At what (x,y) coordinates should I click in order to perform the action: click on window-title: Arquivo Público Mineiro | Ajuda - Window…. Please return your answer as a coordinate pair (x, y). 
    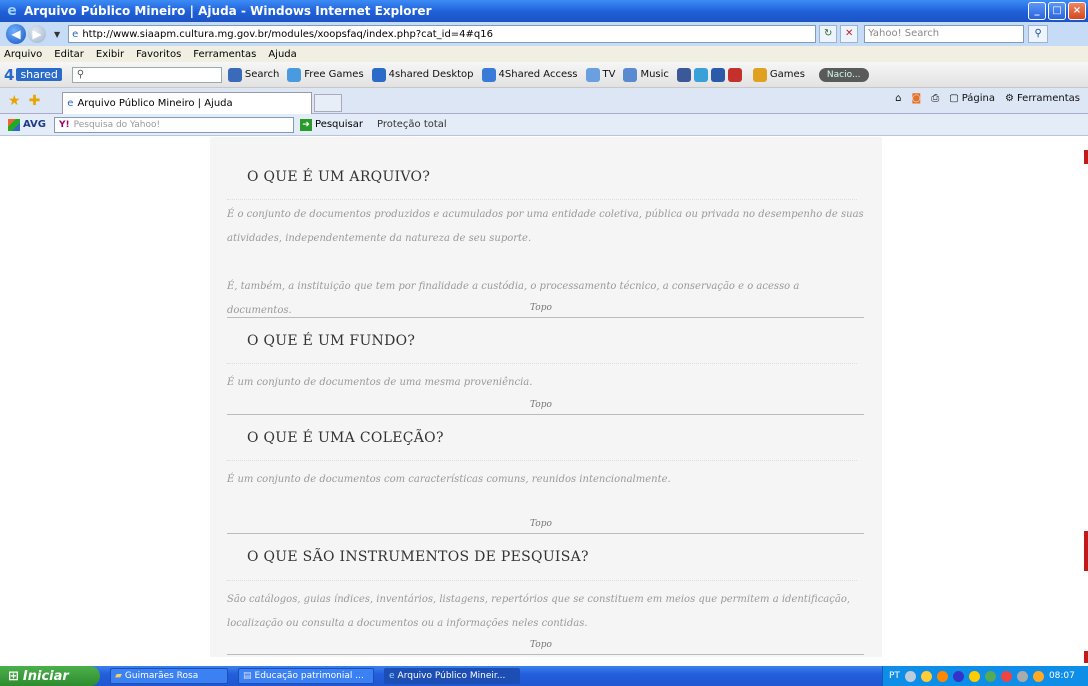
    Looking at the image, I should click on (228, 11).